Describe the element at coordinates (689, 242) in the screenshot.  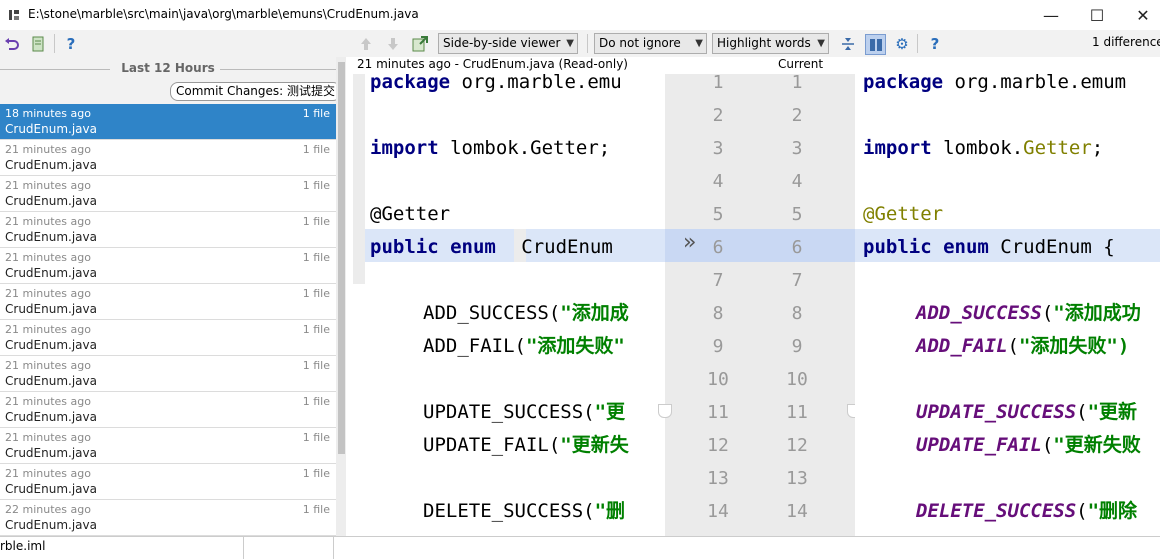
I see `apply-change-icon: »` at that location.